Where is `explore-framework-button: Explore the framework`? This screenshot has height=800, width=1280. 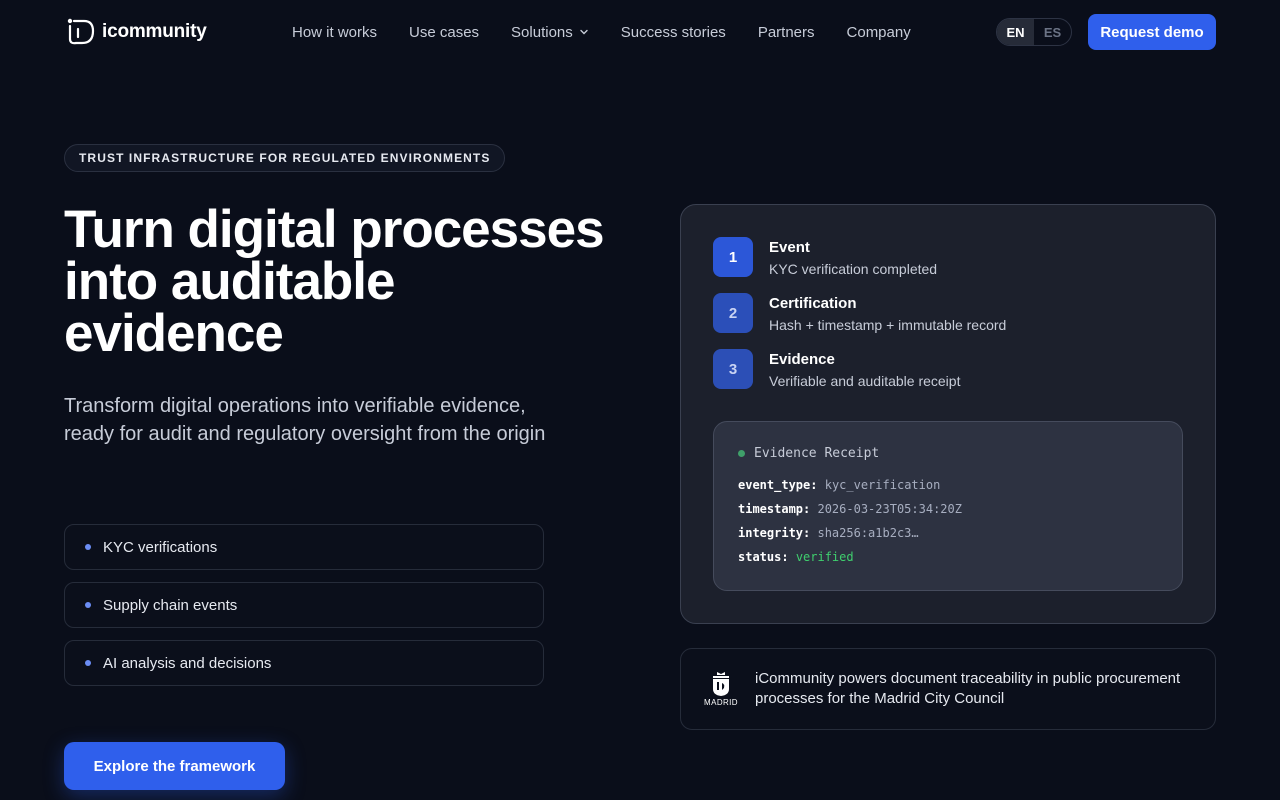
explore-framework-button: Explore the framework is located at coordinates (174, 766).